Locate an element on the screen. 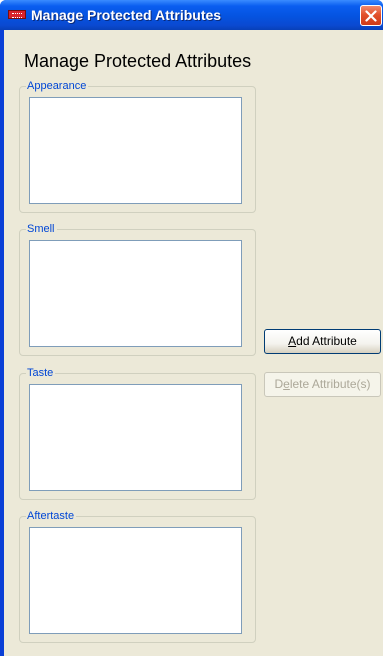  window-title: Manage Protected Attributes is located at coordinates (126, 15).